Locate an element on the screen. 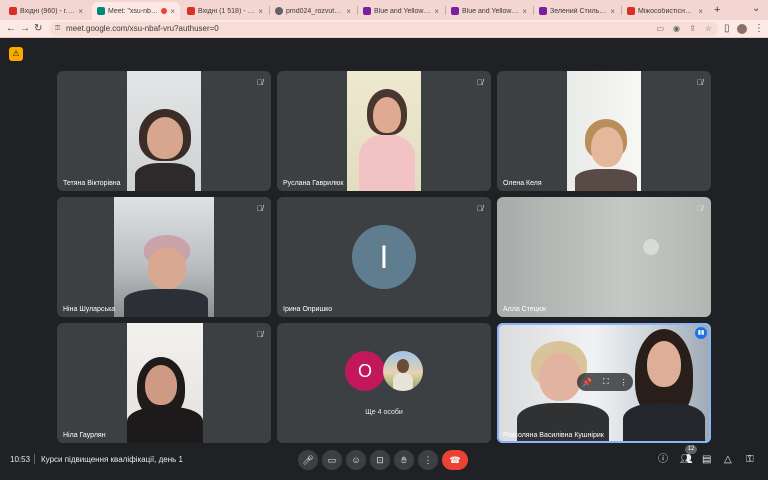 The image size is (768, 480). camera-button: ▭ is located at coordinates (332, 460).